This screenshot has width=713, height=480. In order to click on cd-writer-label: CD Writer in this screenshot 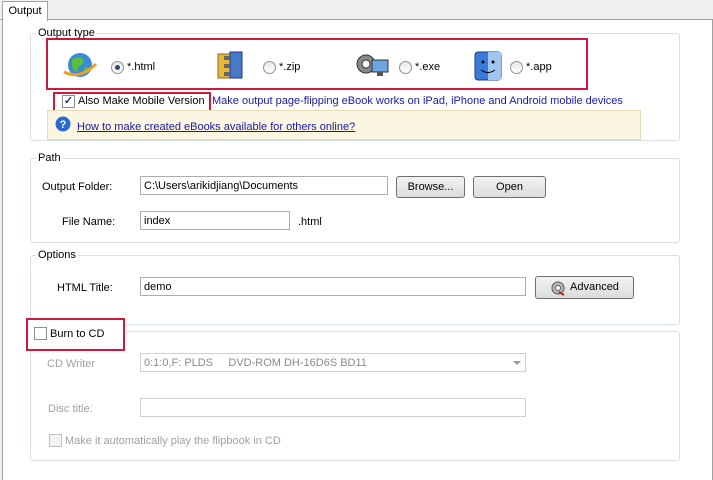, I will do `click(71, 364)`.